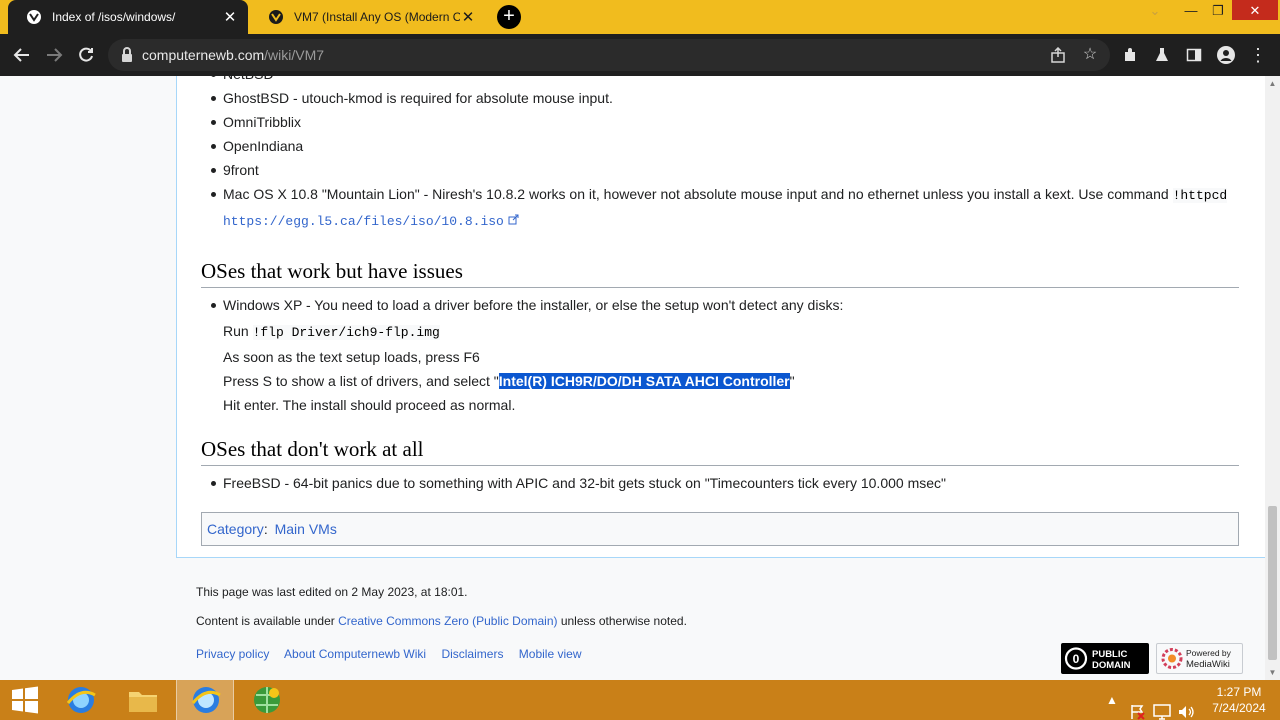  What do you see at coordinates (86, 55) in the screenshot?
I see `reload-icon` at bounding box center [86, 55].